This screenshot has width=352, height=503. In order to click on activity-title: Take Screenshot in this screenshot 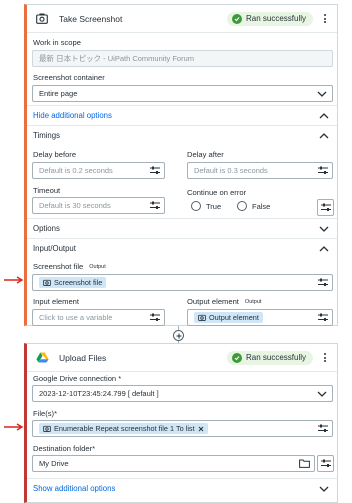, I will do `click(91, 18)`.